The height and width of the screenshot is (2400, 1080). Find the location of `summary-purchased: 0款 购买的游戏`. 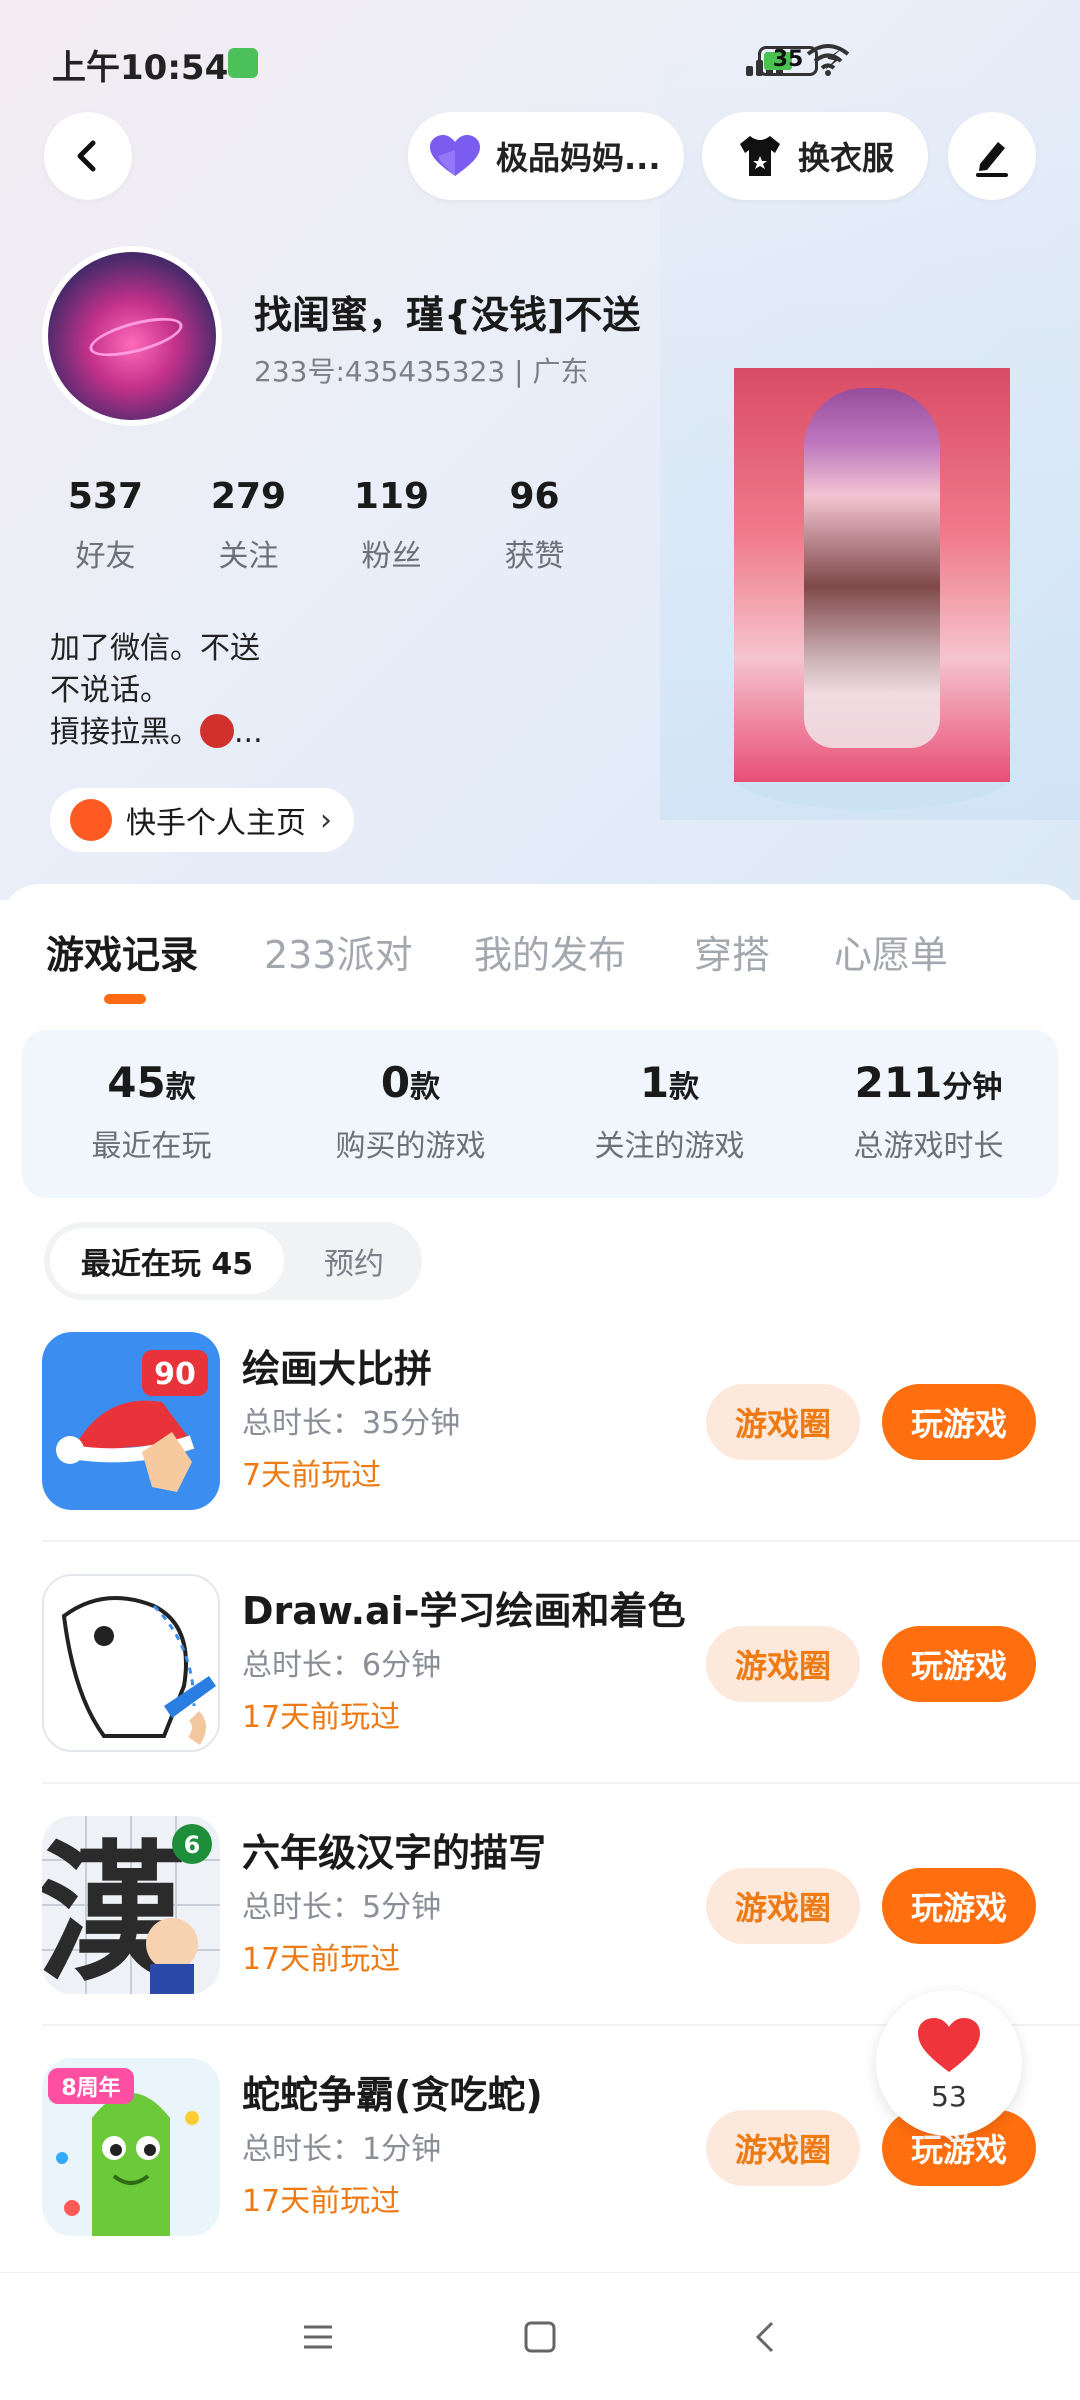

summary-purchased: 0款 购买的游戏 is located at coordinates (410, 1114).